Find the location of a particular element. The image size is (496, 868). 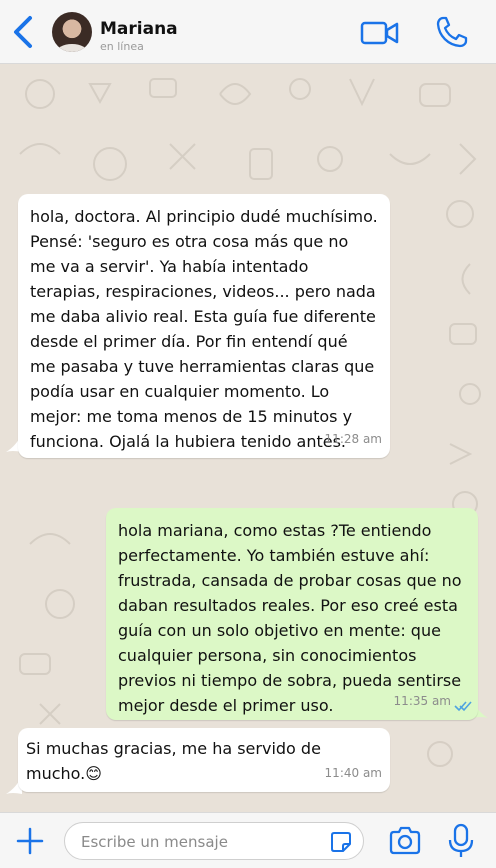

camera-icon is located at coordinates (405, 841).